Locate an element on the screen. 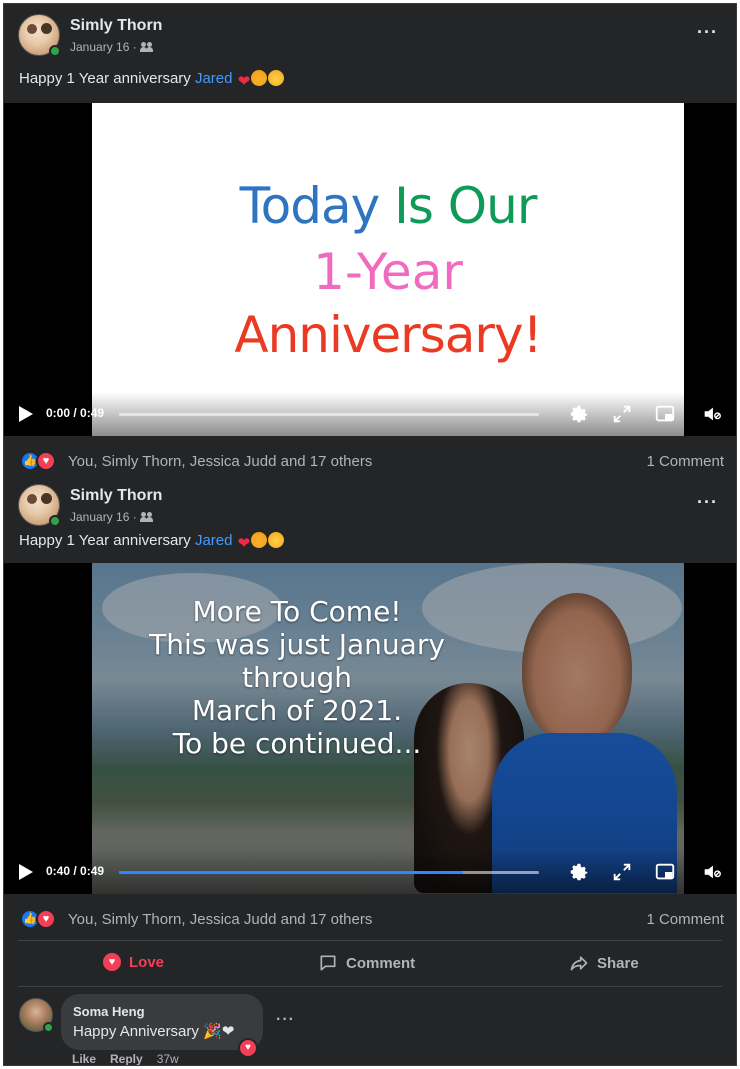  share-label: Share is located at coordinates (618, 963).